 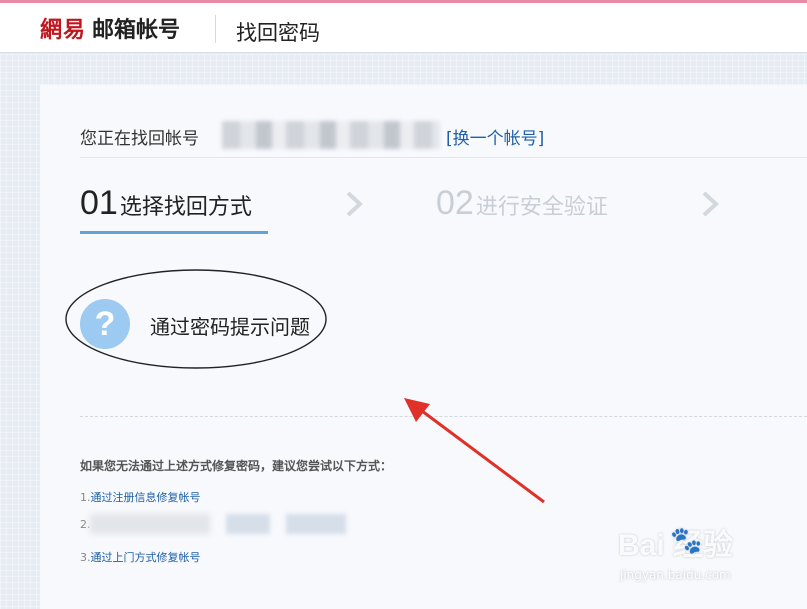 I want to click on logo-product-text: 邮箱帐号, so click(x=136, y=30).